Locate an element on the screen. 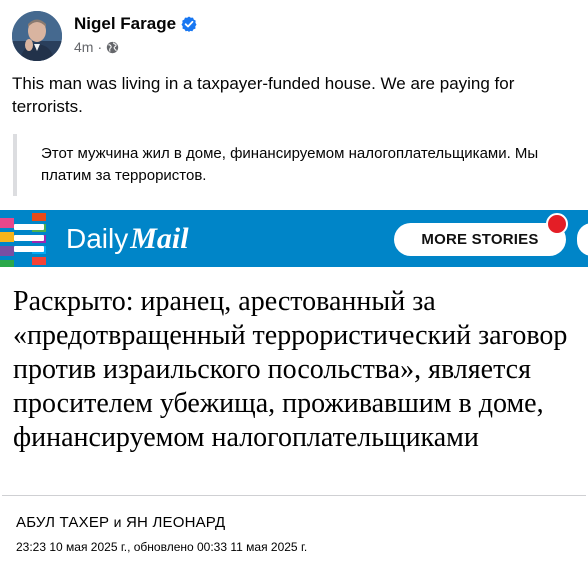 This screenshot has width=588, height=588. divider is located at coordinates (294, 495).